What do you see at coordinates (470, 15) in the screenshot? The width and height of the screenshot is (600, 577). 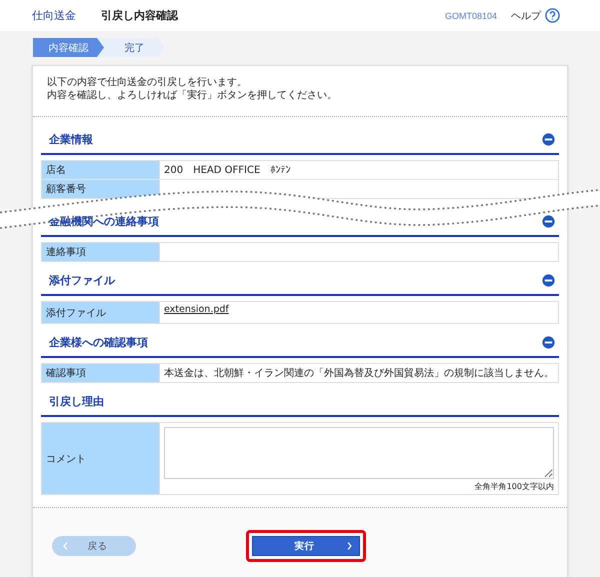 I see `screen-id: GOMT08104` at bounding box center [470, 15].